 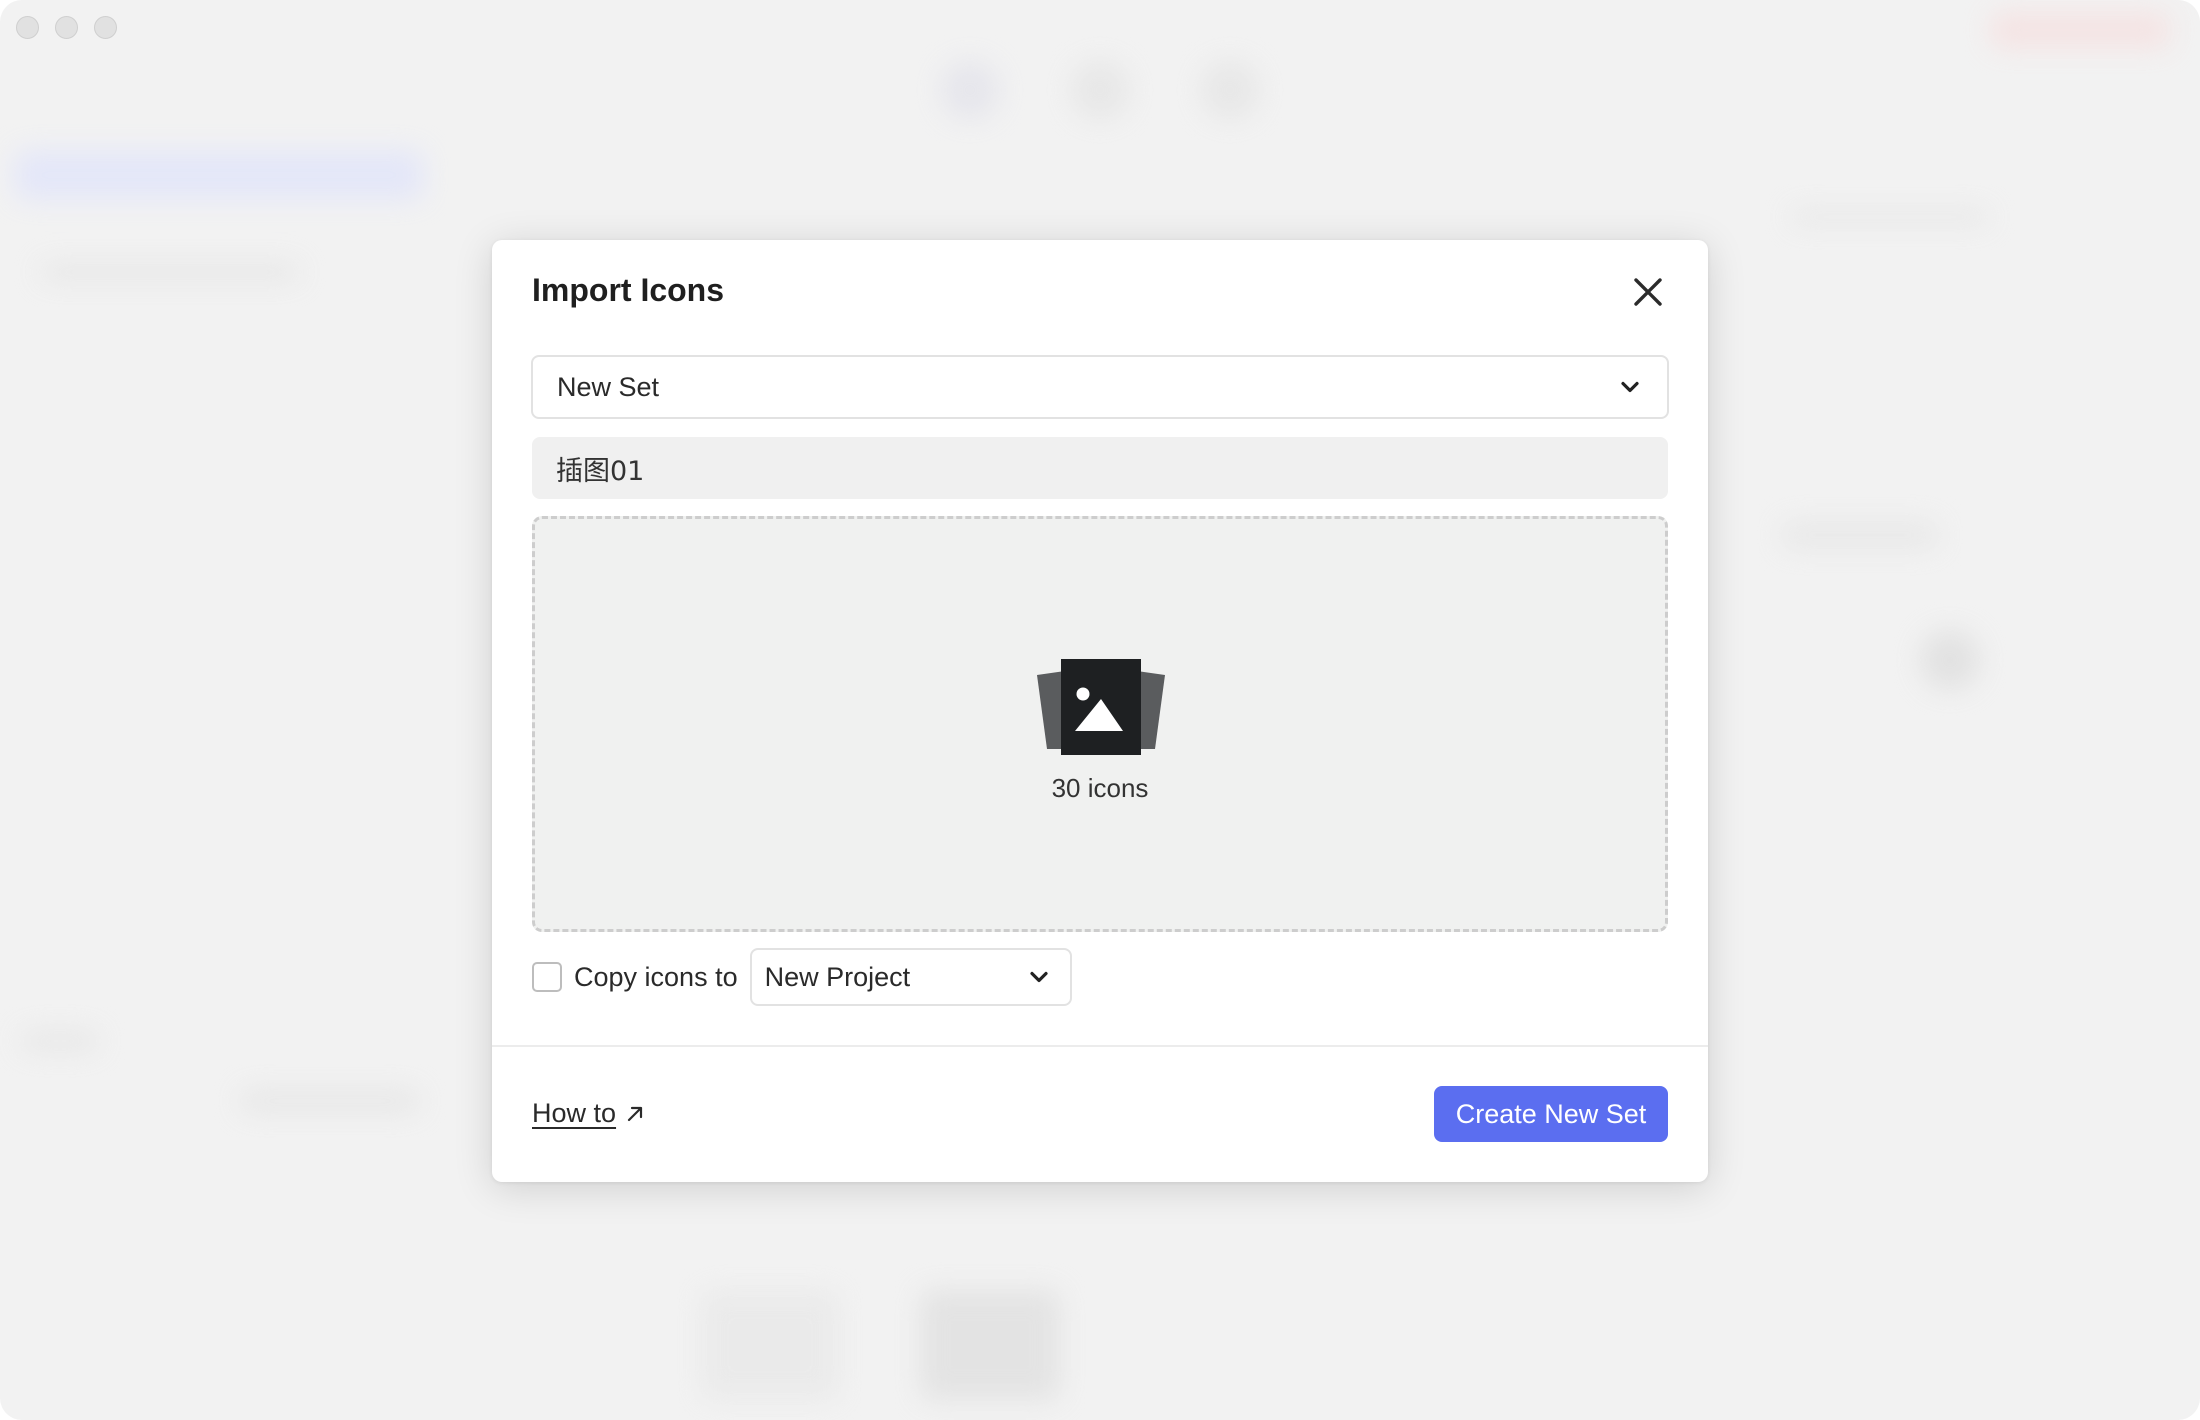 I want to click on bg-top-right-badge, so click(x=2080, y=30).